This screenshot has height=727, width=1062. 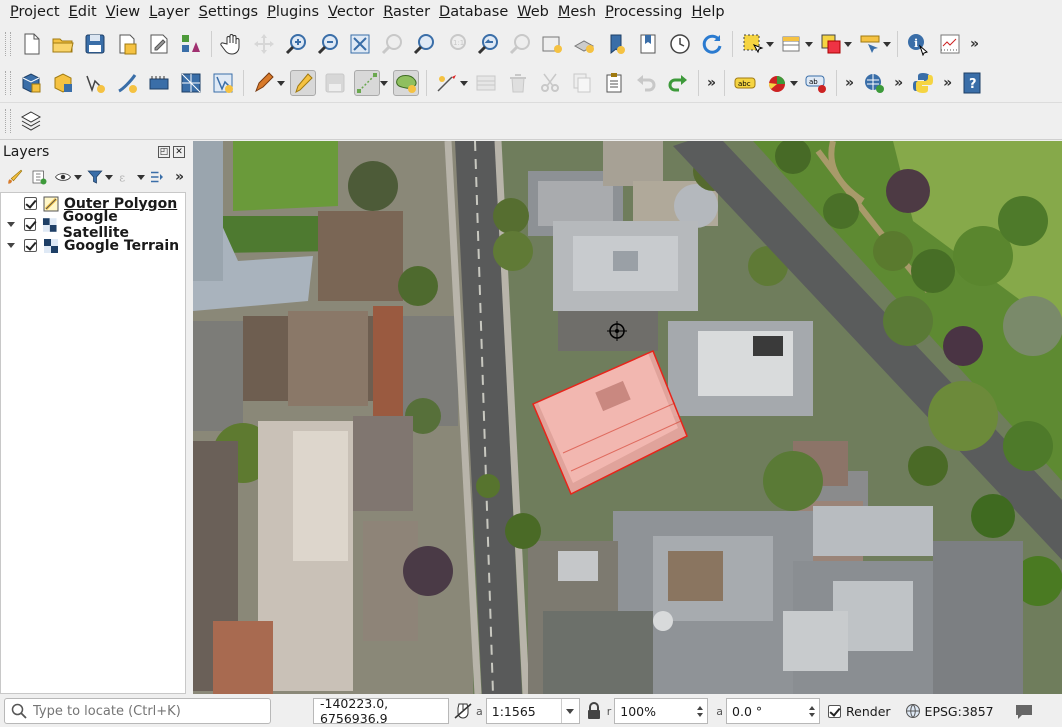 I want to click on pan-hand-icon, so click(x=232, y=44).